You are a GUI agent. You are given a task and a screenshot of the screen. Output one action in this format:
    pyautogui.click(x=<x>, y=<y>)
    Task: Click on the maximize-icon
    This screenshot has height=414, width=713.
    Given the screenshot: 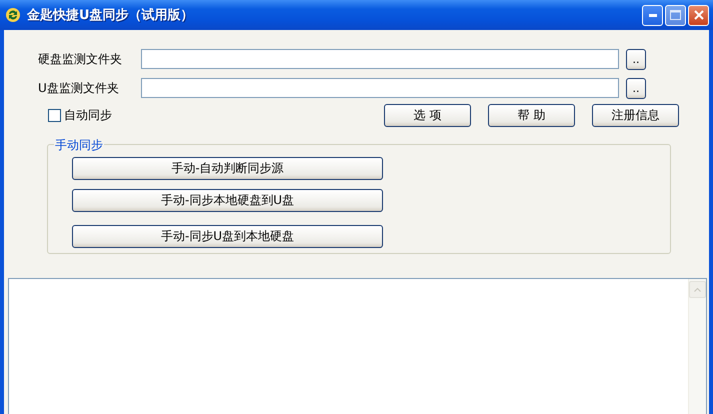 What is the action you would take?
    pyautogui.click(x=675, y=15)
    